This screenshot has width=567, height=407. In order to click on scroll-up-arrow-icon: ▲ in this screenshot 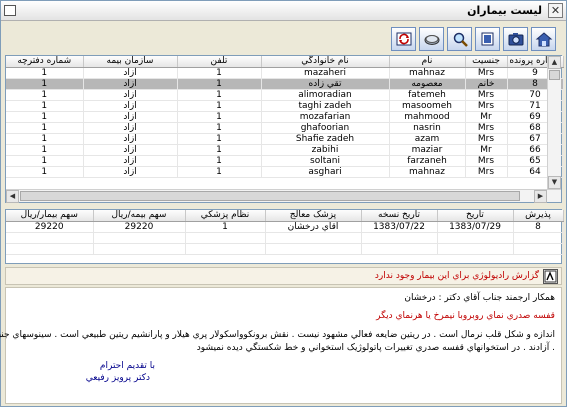, I will do `click(554, 62)`.